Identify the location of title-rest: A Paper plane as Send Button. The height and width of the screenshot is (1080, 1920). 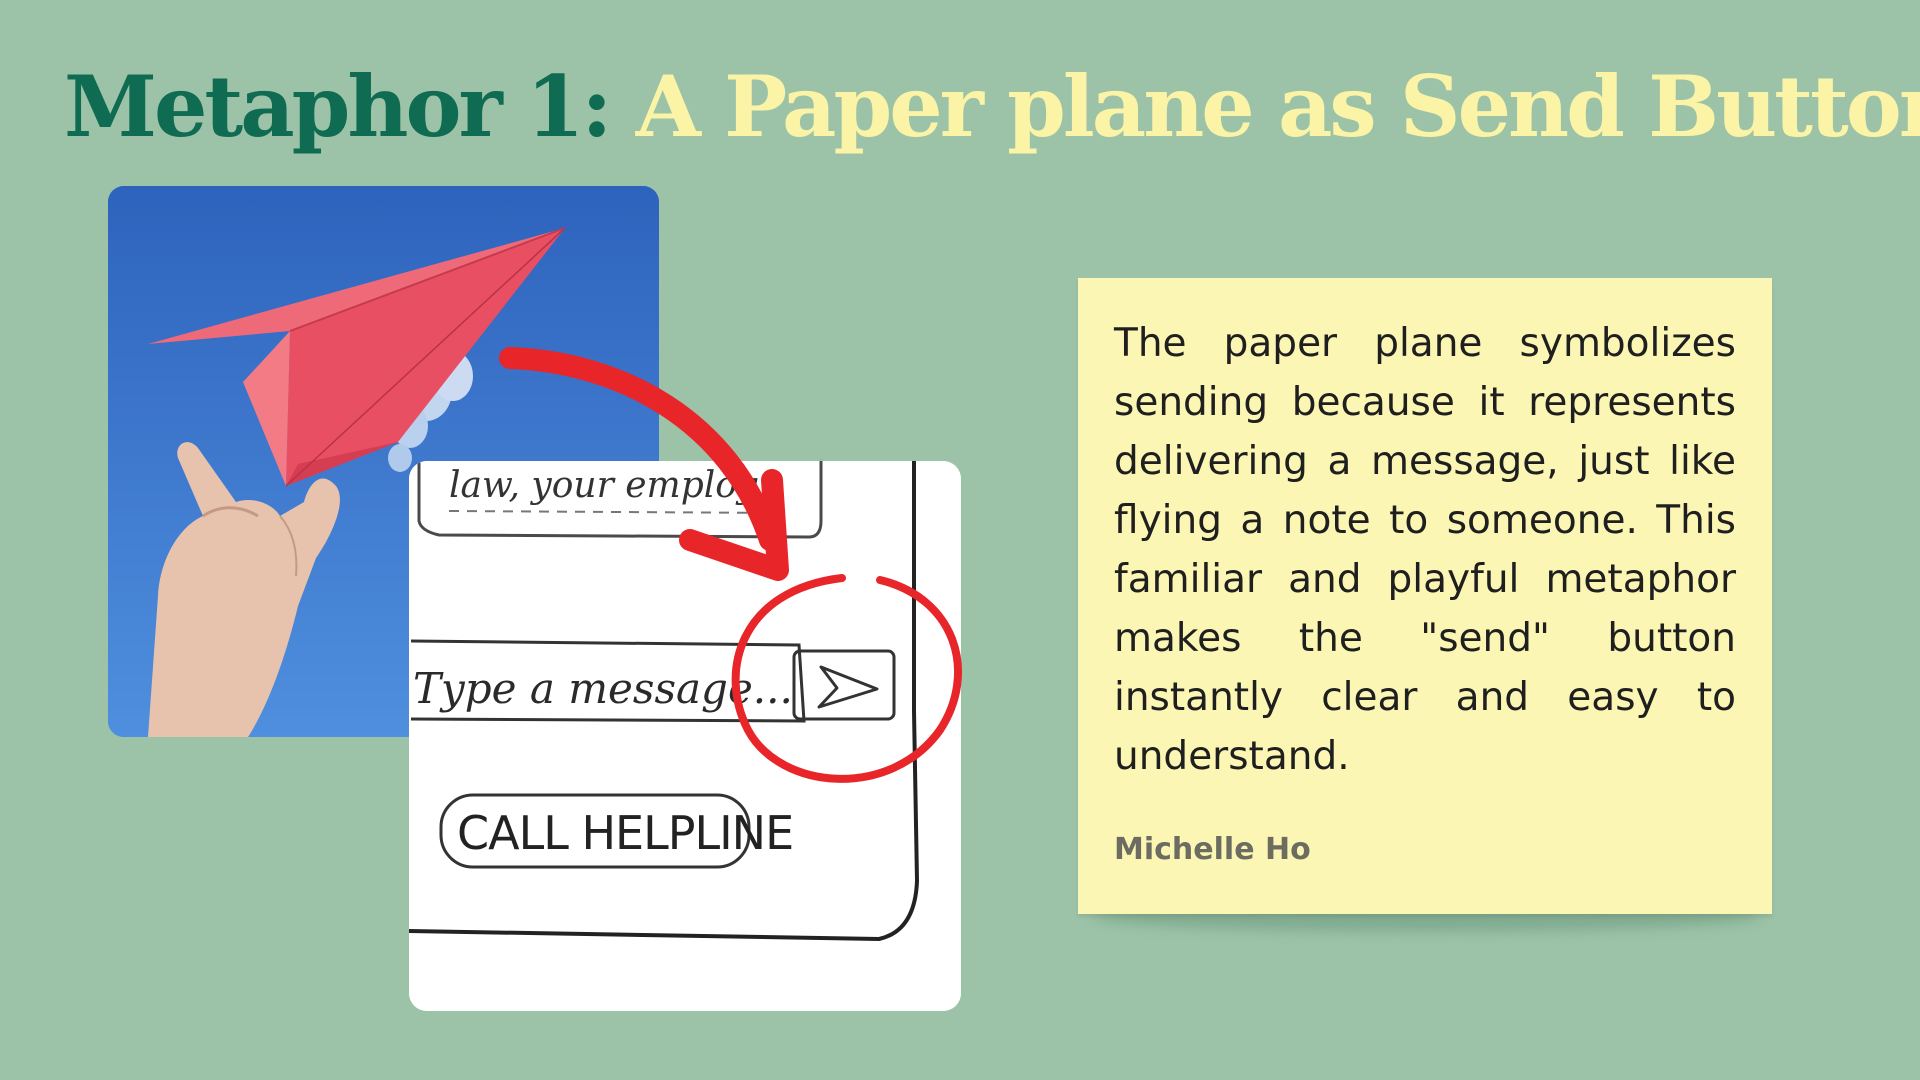
(1277, 106).